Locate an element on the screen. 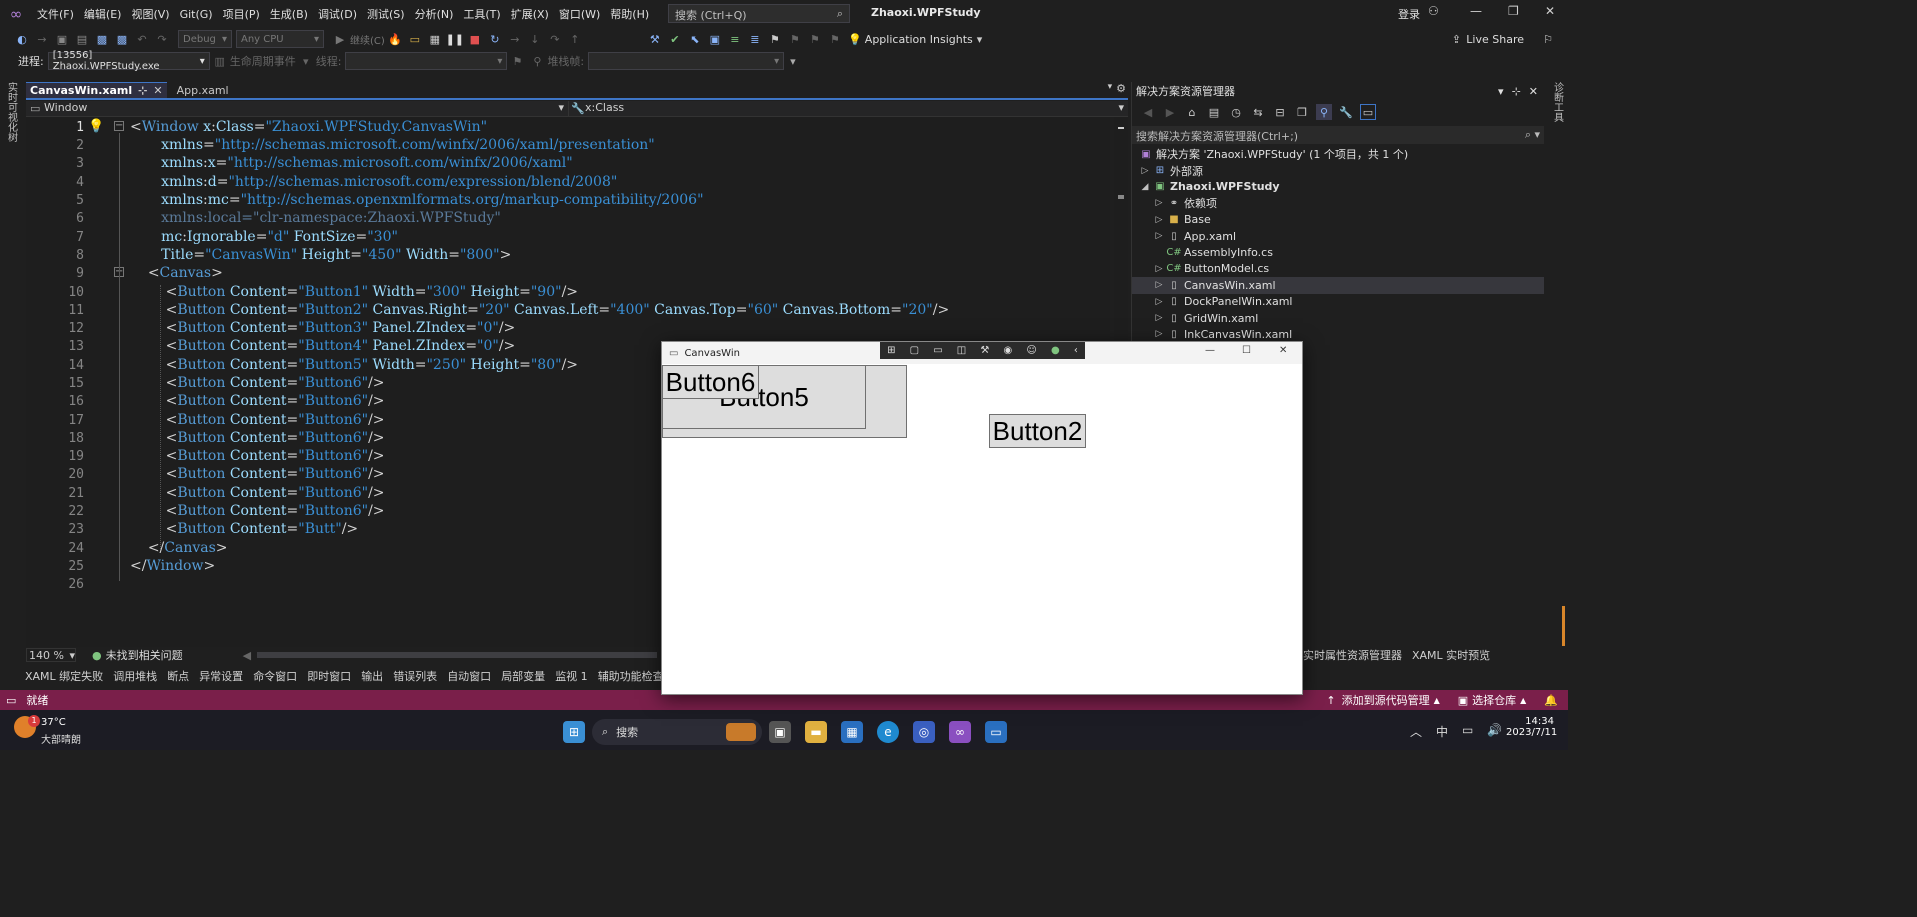  lifecycle-icon: ▥ is located at coordinates (220, 61).